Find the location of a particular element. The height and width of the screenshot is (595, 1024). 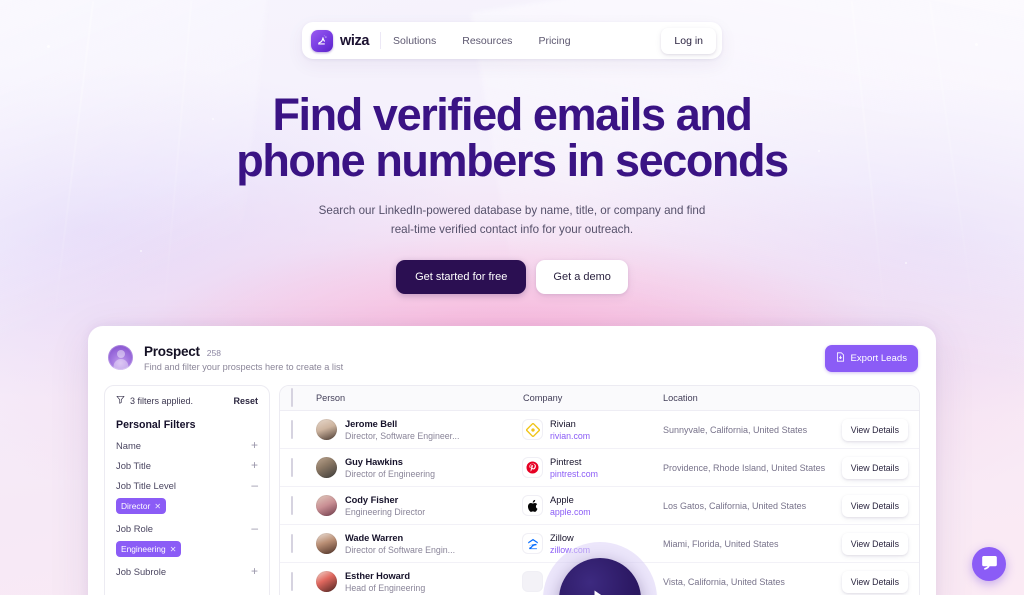

filter-row-name: Name + is located at coordinates (187, 441).